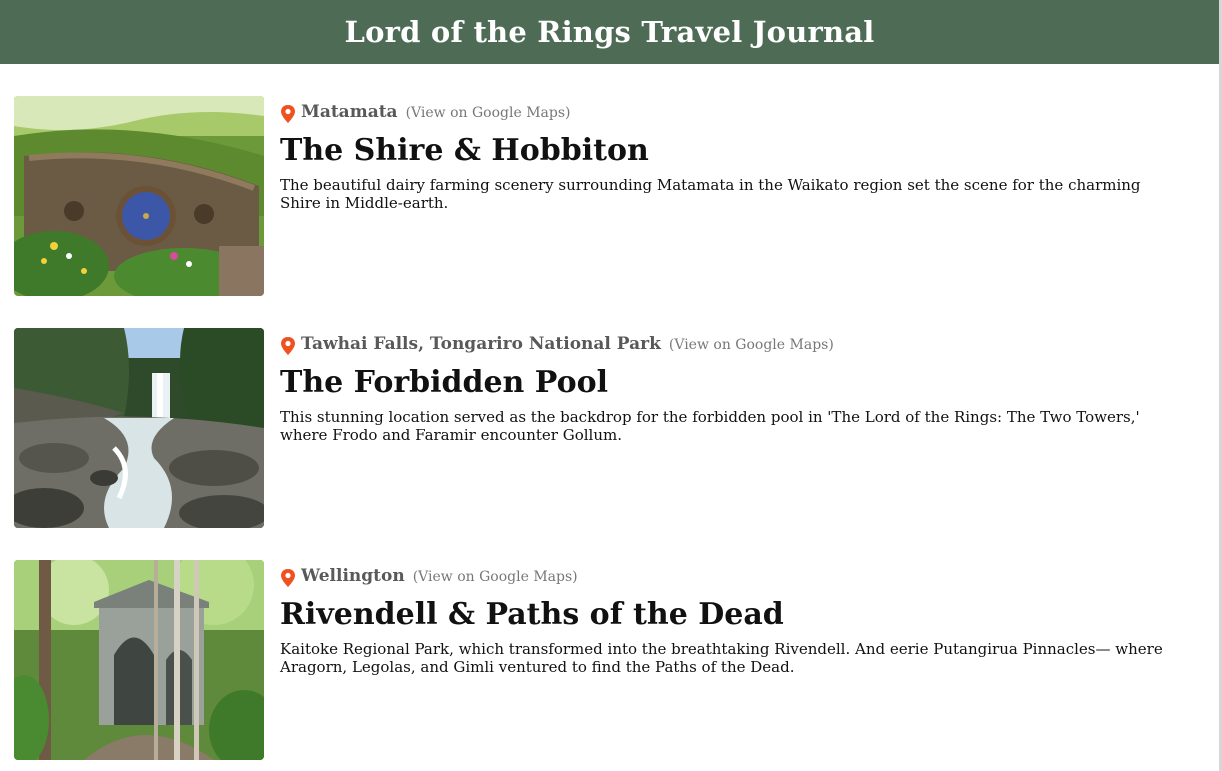 This screenshot has height=771, width=1222. I want to click on hobbiton-photo, so click(139, 196).